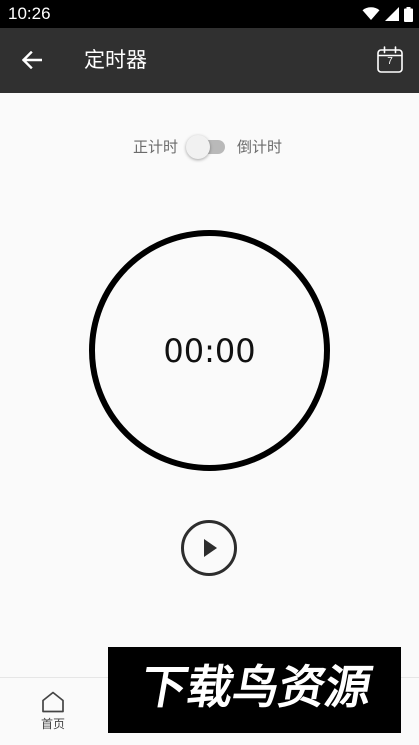  I want to click on calendar-button: 7, so click(390, 60).